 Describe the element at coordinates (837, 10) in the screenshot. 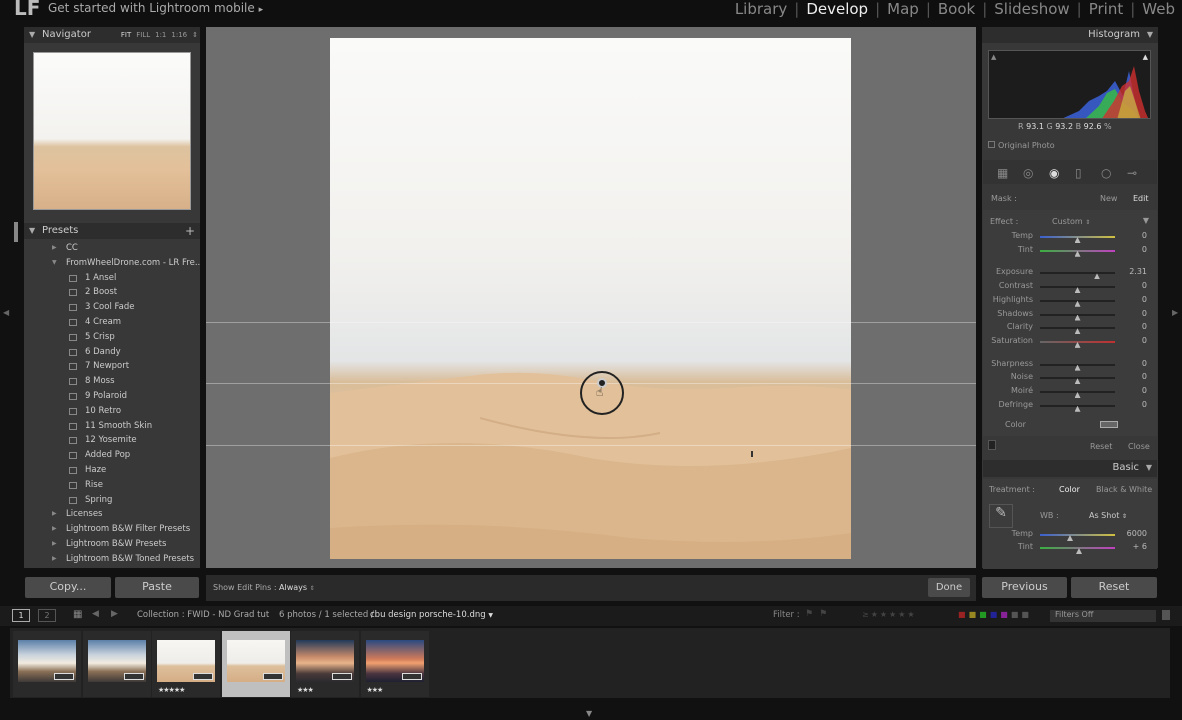

I see `module-develop: Develop` at that location.